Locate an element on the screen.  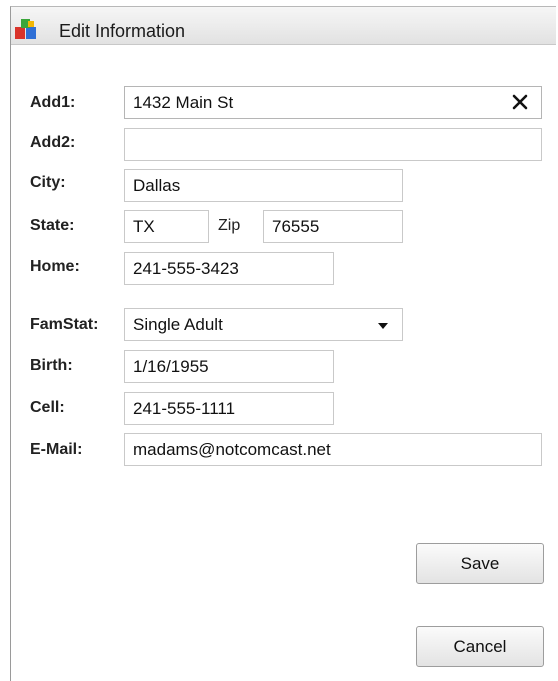
app-blocks-icon is located at coordinates (25, 29).